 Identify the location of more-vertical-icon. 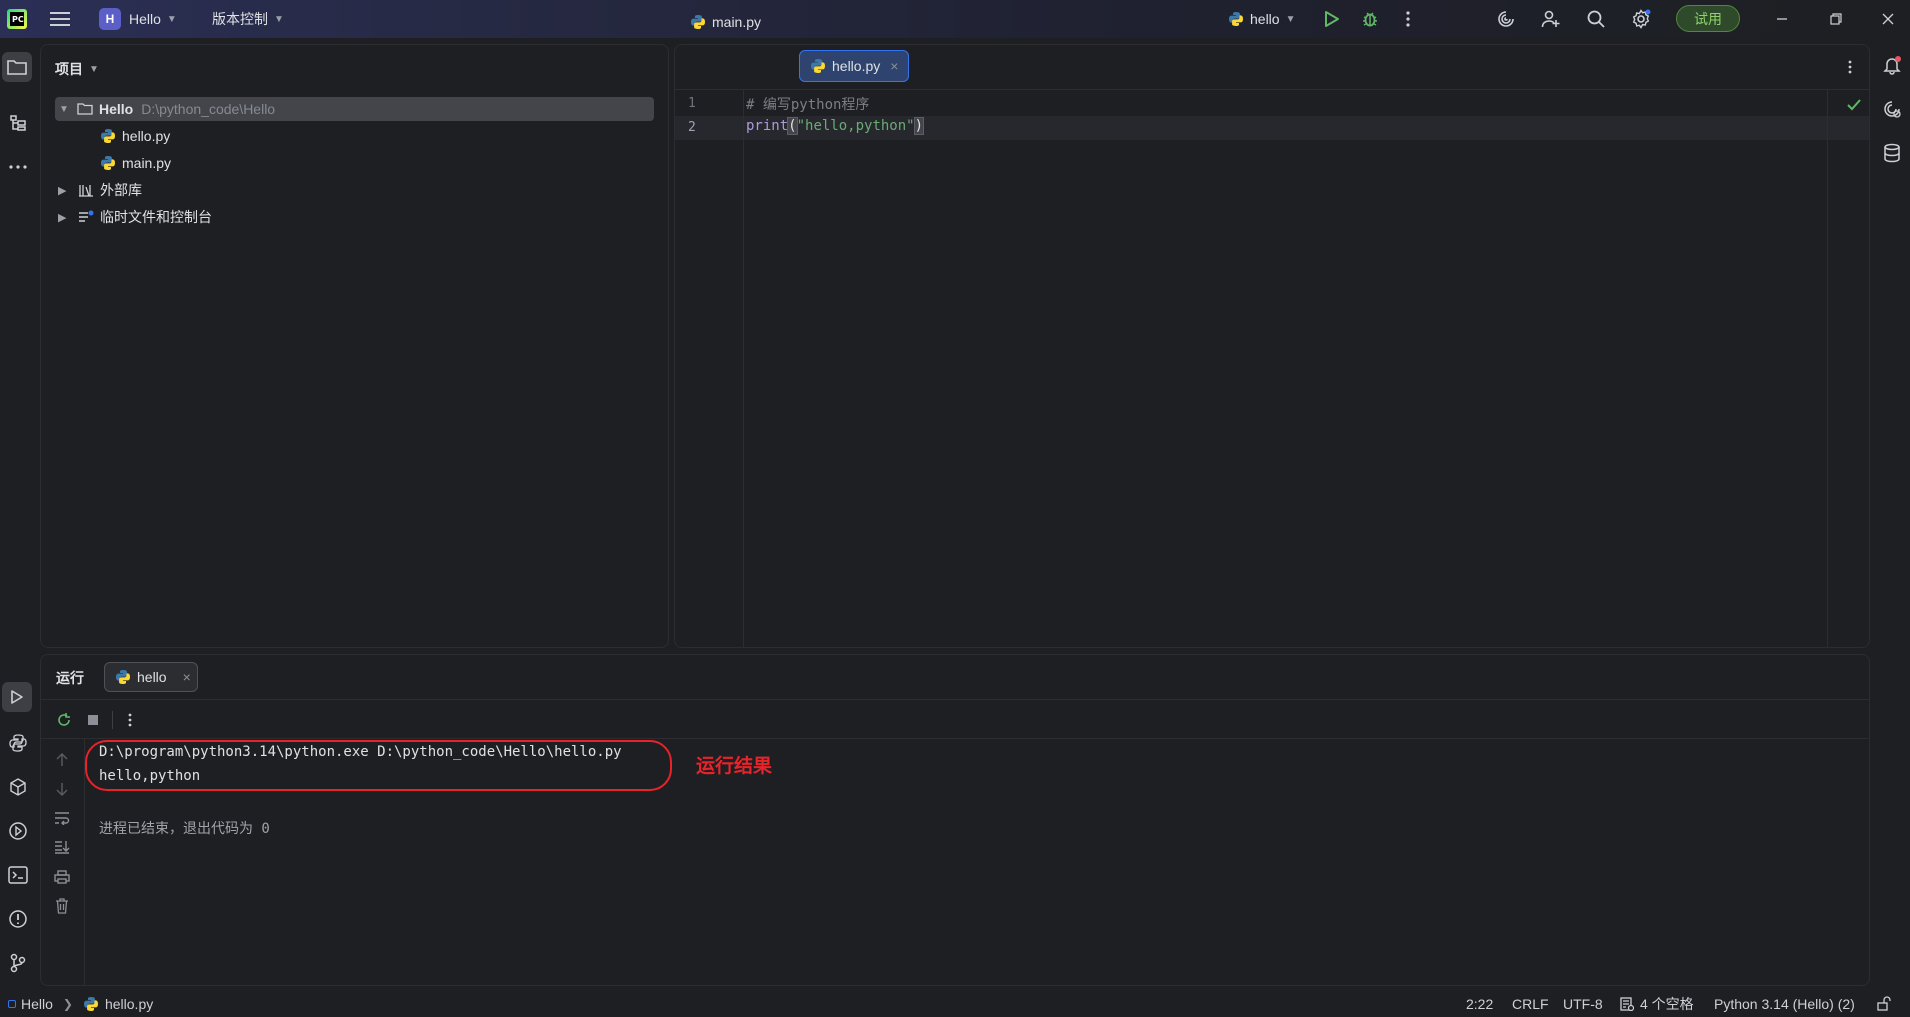
(1408, 19).